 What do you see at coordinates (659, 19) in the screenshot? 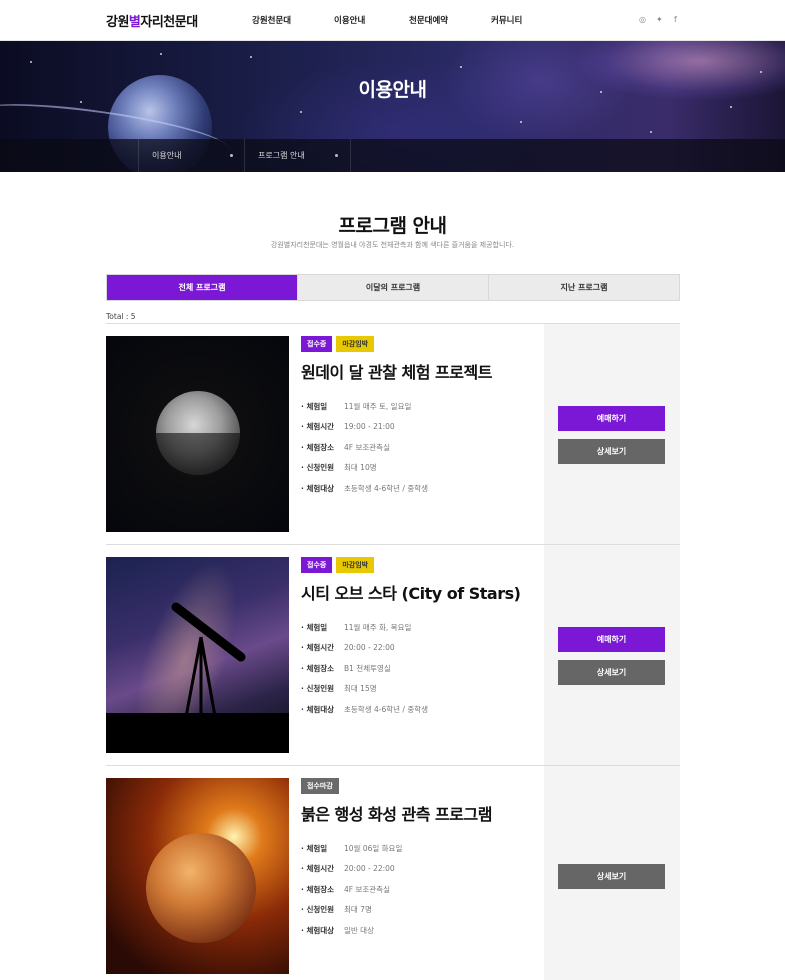
I see `twitter-icon: ✦` at bounding box center [659, 19].